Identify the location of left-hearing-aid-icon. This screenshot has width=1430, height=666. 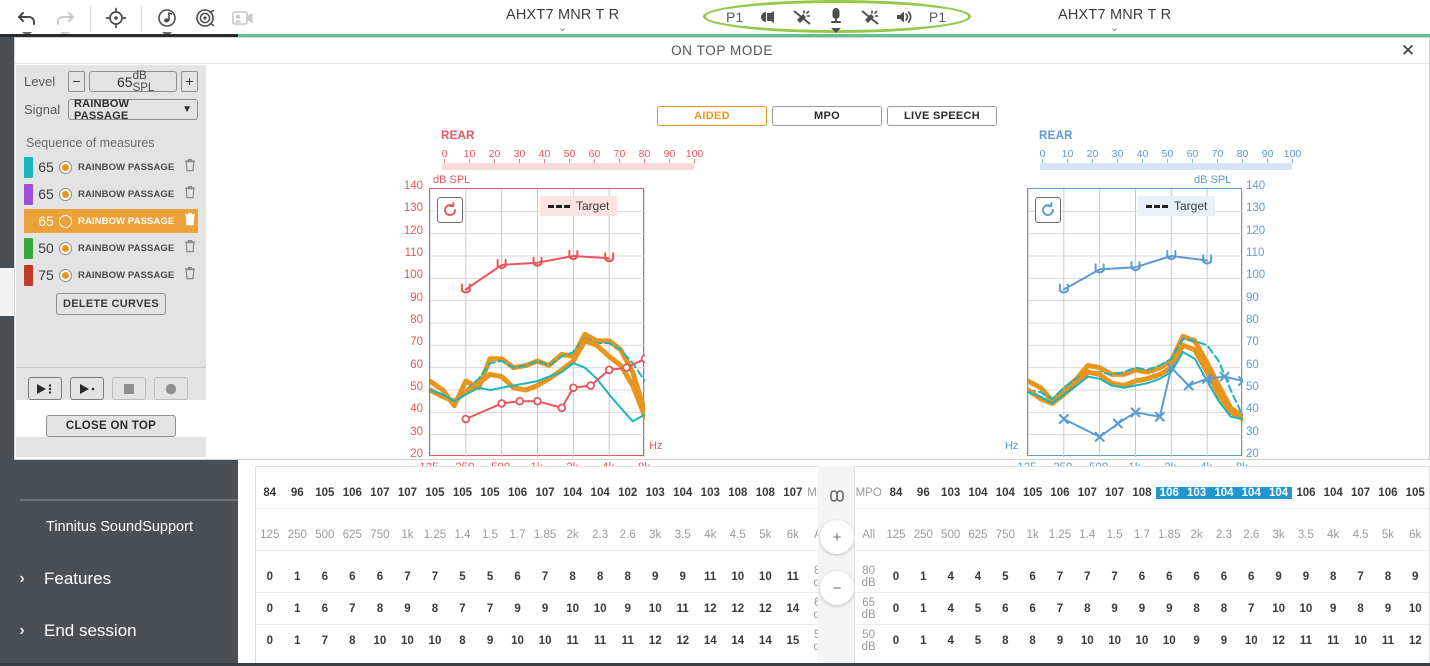
(768, 17).